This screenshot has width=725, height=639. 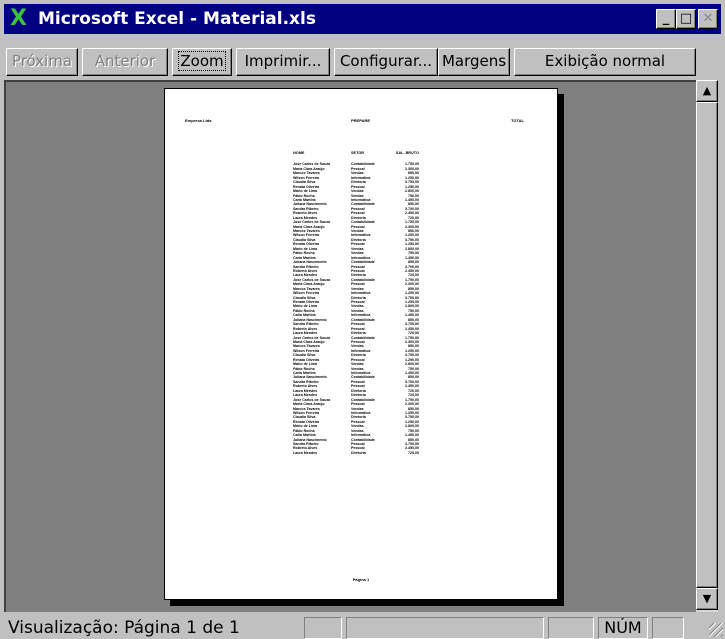 What do you see at coordinates (716, 630) in the screenshot?
I see `resize-grip-icon` at bounding box center [716, 630].